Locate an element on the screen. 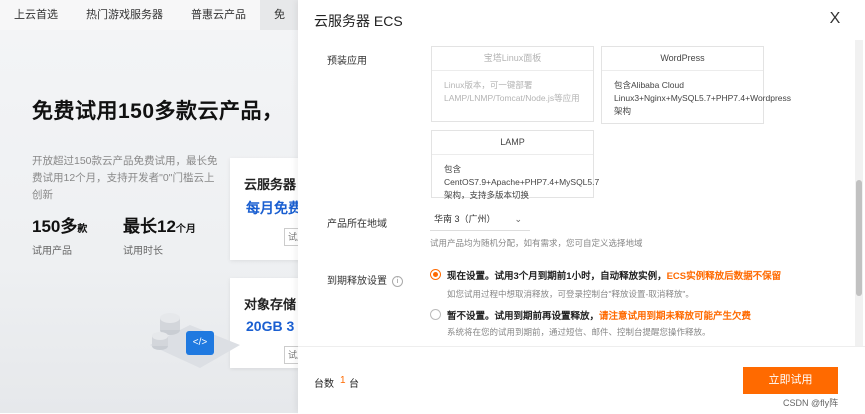  release-later-hint: 系统将在您的试用到期前，通过短信、邮件、控制台提醒您操作释放。 is located at coordinates (579, 332).